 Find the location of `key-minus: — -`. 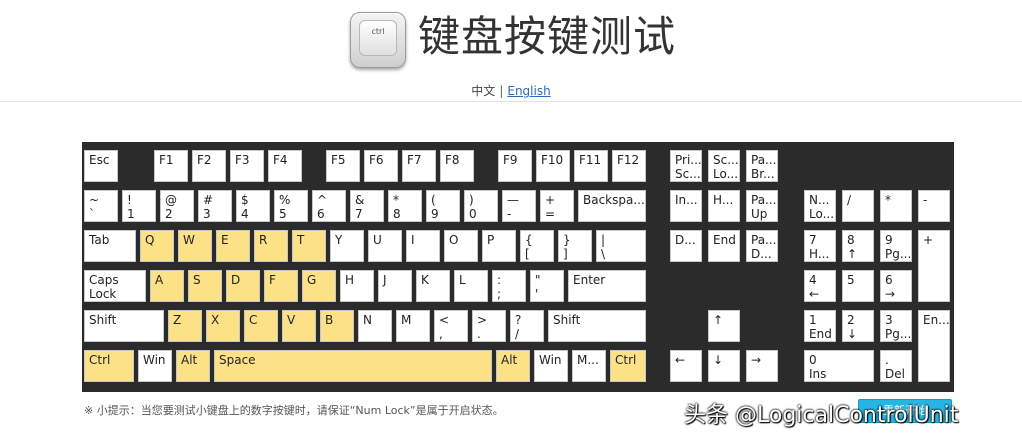

key-minus: — - is located at coordinates (519, 206).